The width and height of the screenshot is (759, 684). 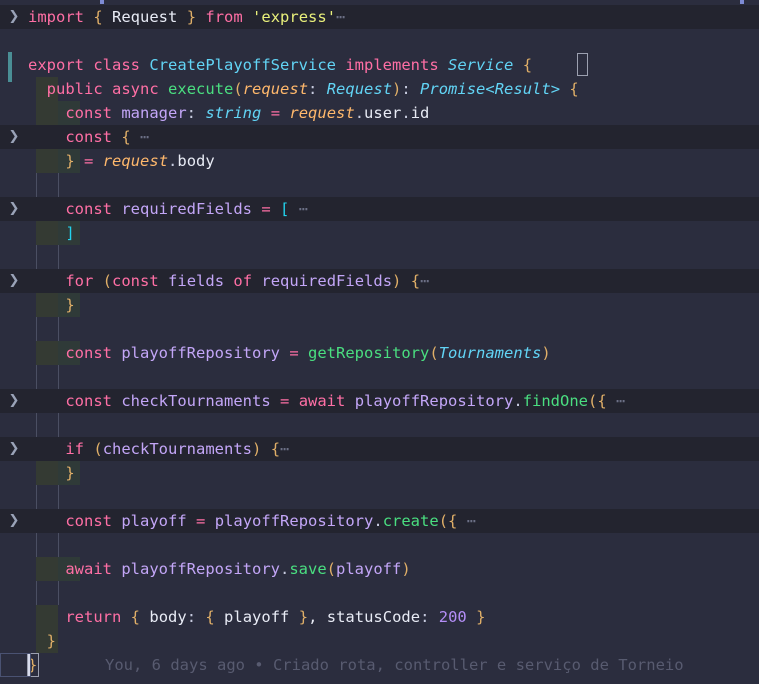 What do you see at coordinates (379, 137) in the screenshot?
I see `code-line: ❯ const { ⋯` at bounding box center [379, 137].